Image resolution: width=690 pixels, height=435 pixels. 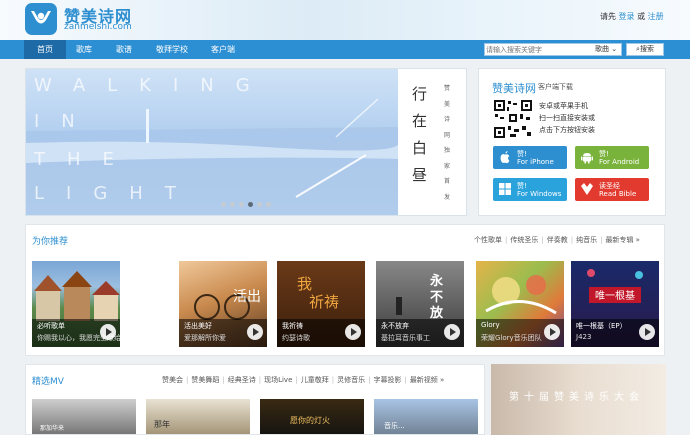 I want to click on mv-thumb-text: 愿你的灯火, so click(x=310, y=420).